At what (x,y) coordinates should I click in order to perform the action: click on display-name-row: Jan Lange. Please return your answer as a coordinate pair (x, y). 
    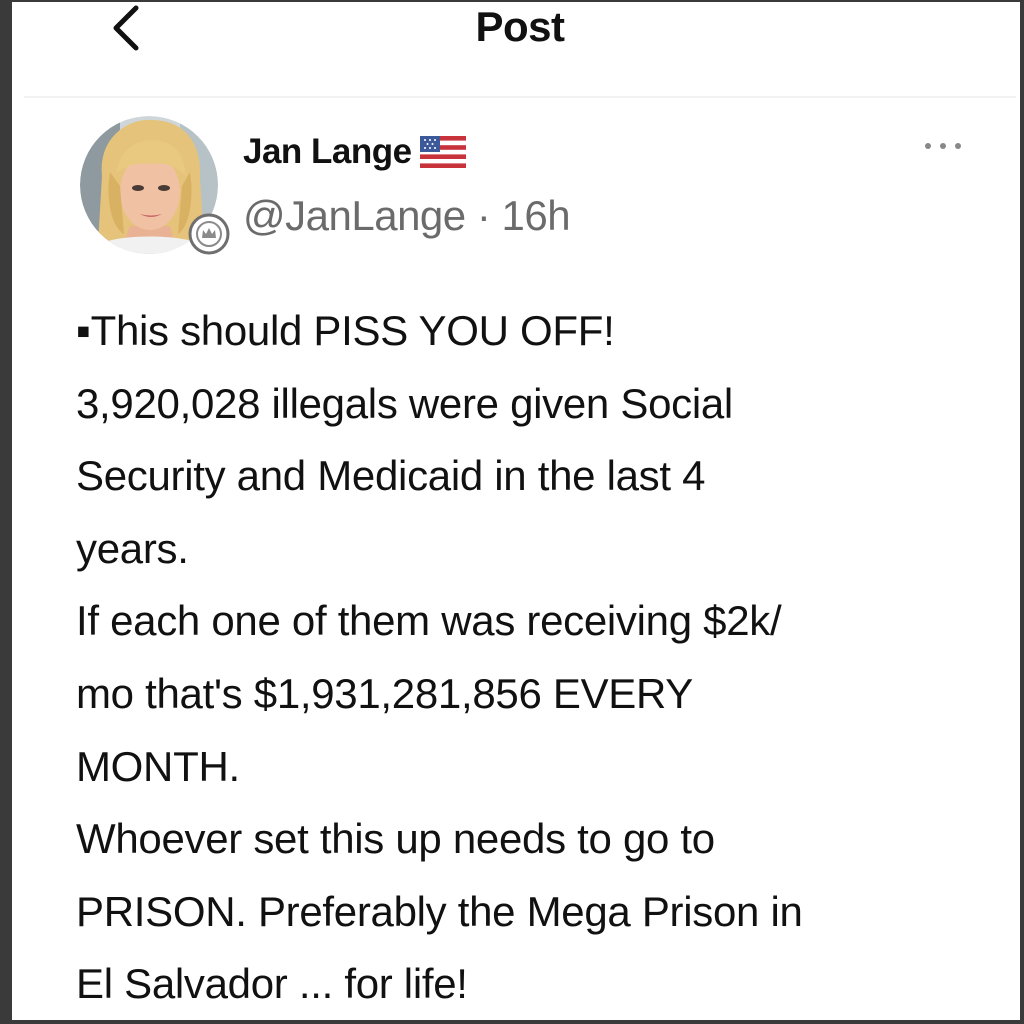
    Looking at the image, I should click on (354, 152).